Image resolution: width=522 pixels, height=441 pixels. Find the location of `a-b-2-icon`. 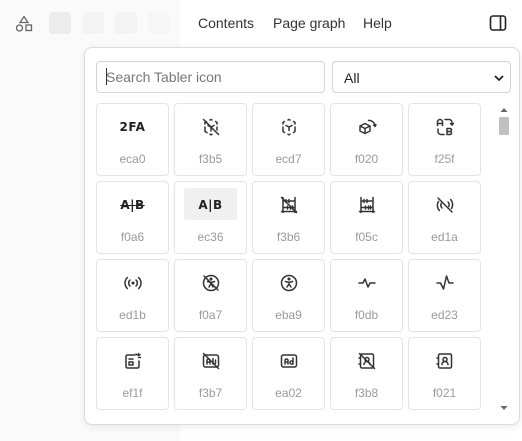

a-b-2-icon is located at coordinates (445, 127).